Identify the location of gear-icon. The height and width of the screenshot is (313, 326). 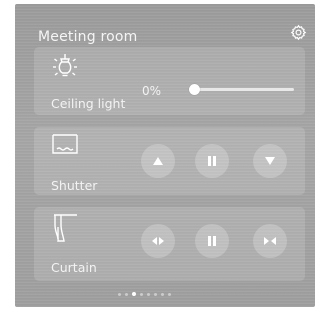
(298, 32).